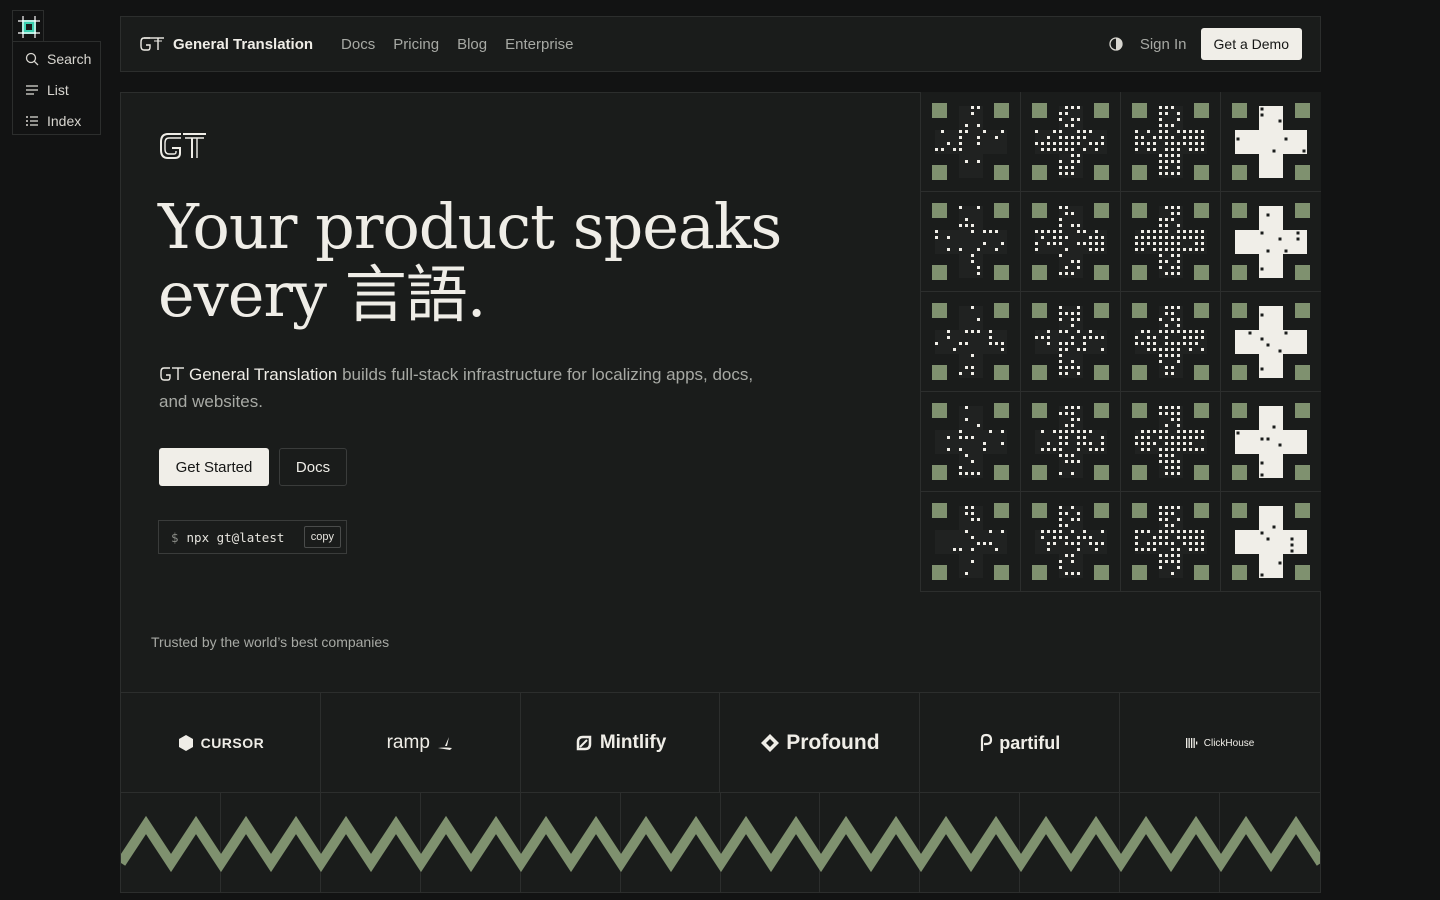 This screenshot has height=900, width=1440. What do you see at coordinates (322, 294) in the screenshot?
I see `hero-title-line2: every 言語.` at bounding box center [322, 294].